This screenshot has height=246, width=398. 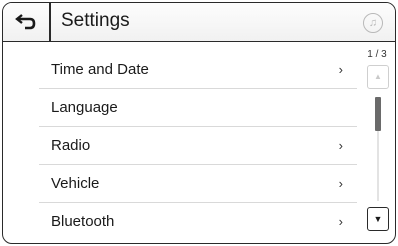 I want to click on list-item-label: Language, so click(x=84, y=107).